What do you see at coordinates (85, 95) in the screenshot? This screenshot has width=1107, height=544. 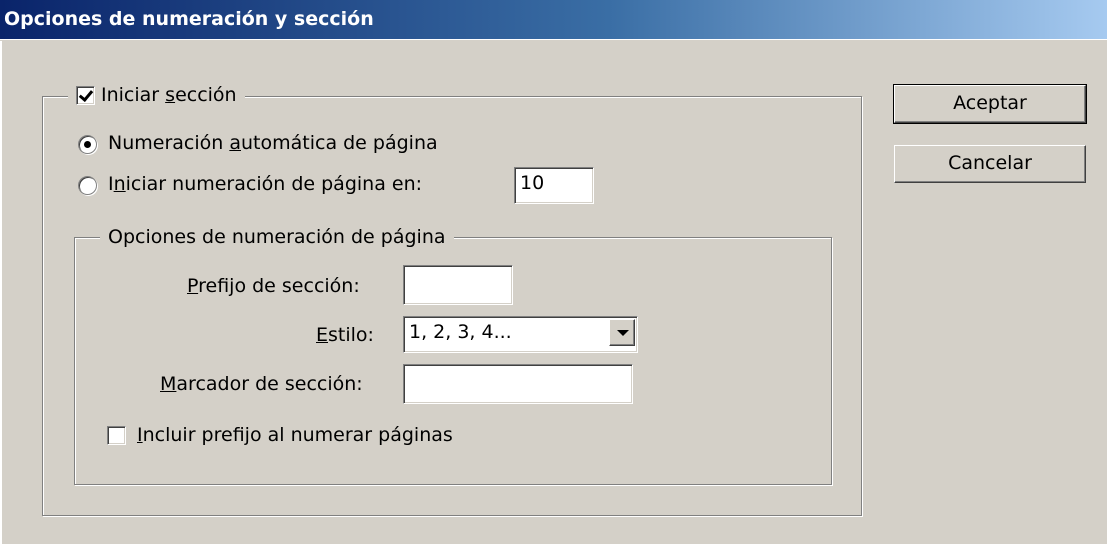 I see `start-section-check` at bounding box center [85, 95].